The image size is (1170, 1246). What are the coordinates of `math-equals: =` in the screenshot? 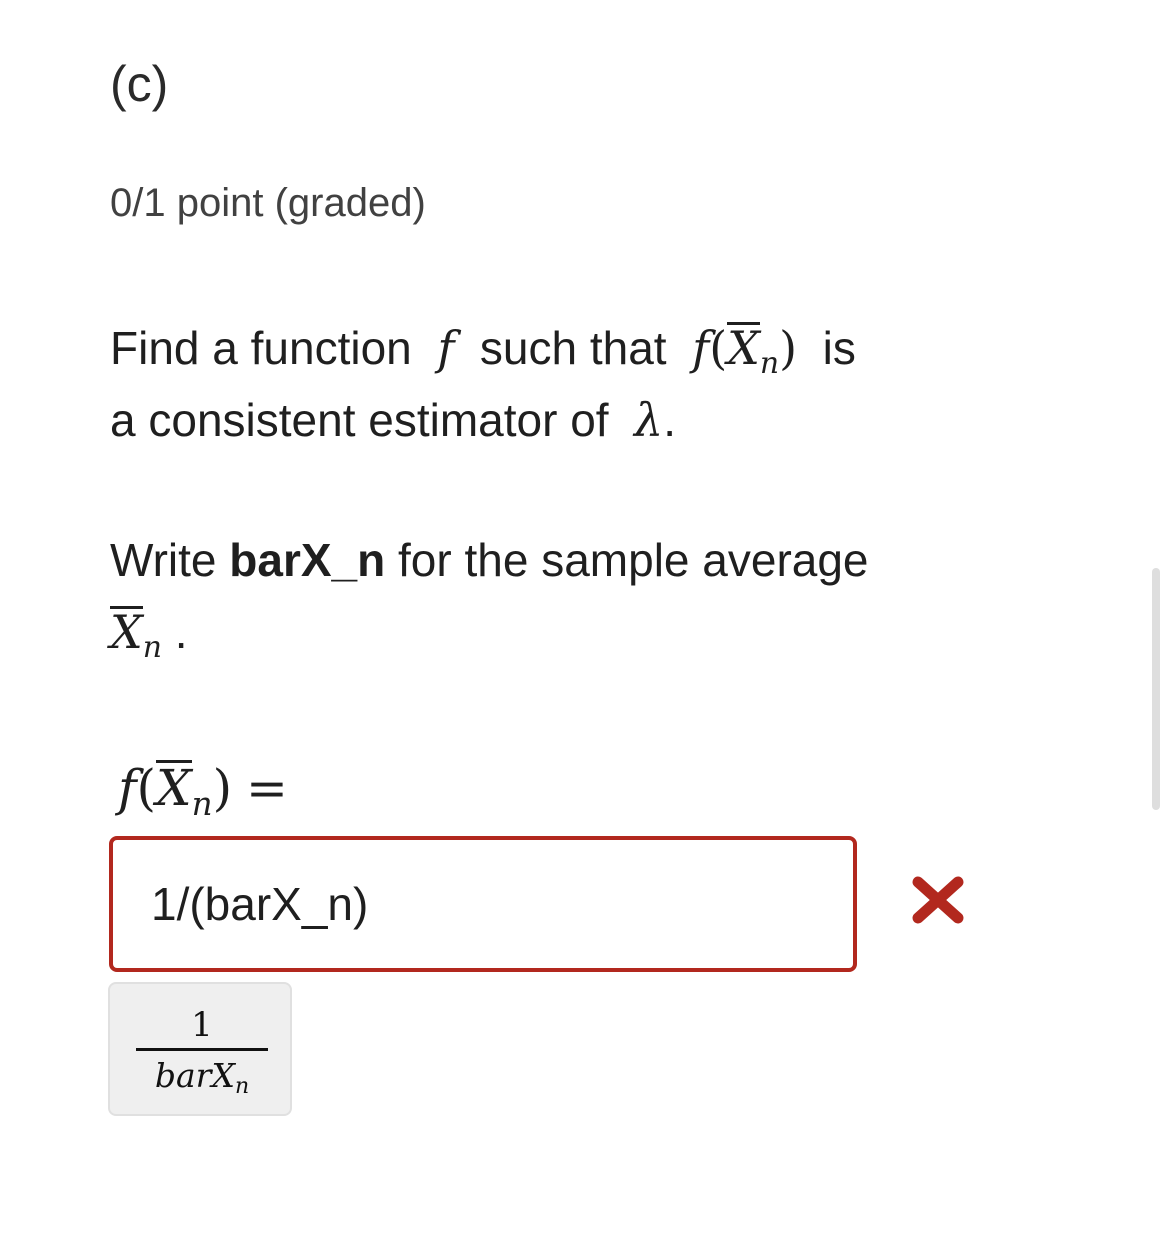 It's located at (267, 788).